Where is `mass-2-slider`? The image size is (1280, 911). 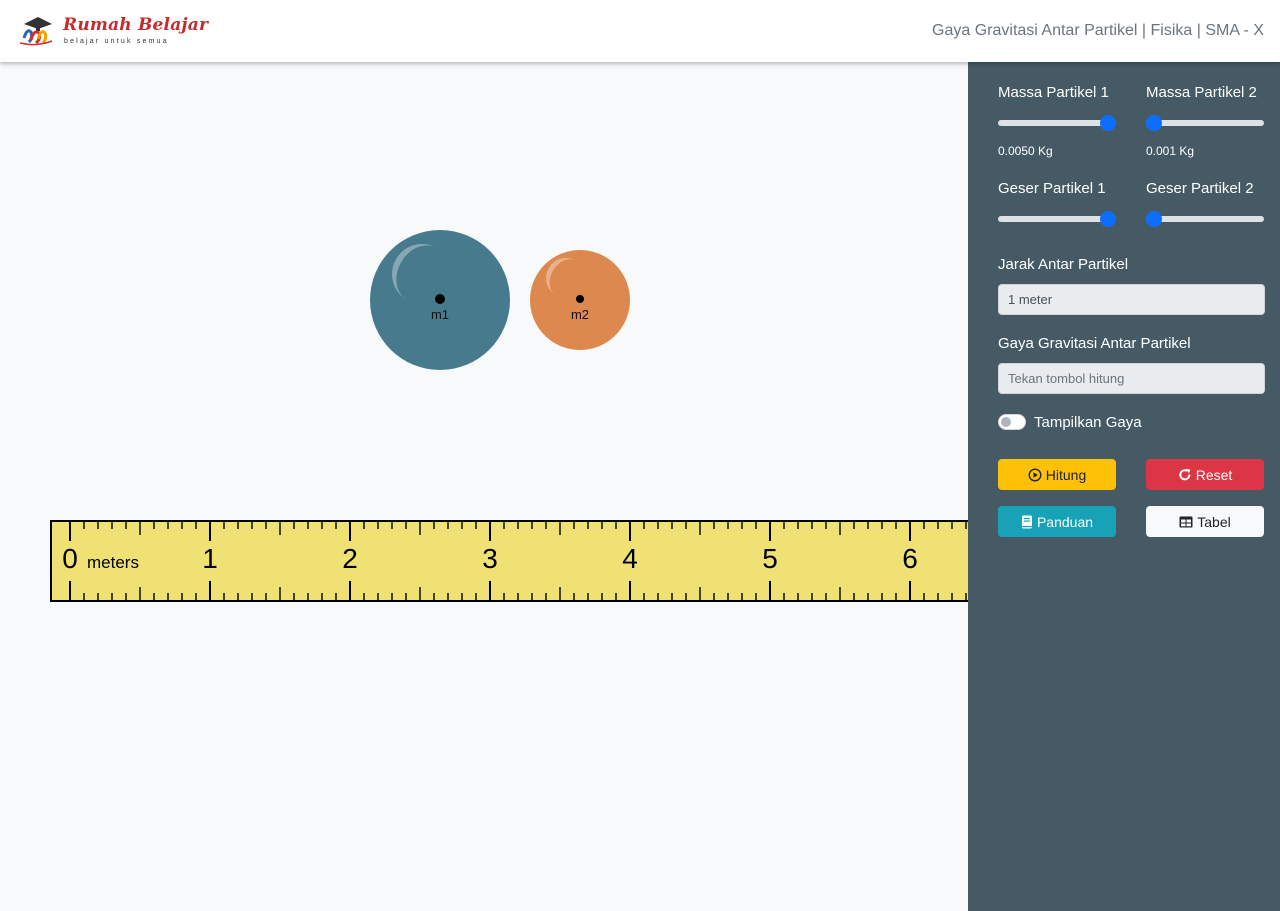
mass-2-slider is located at coordinates (1205, 123).